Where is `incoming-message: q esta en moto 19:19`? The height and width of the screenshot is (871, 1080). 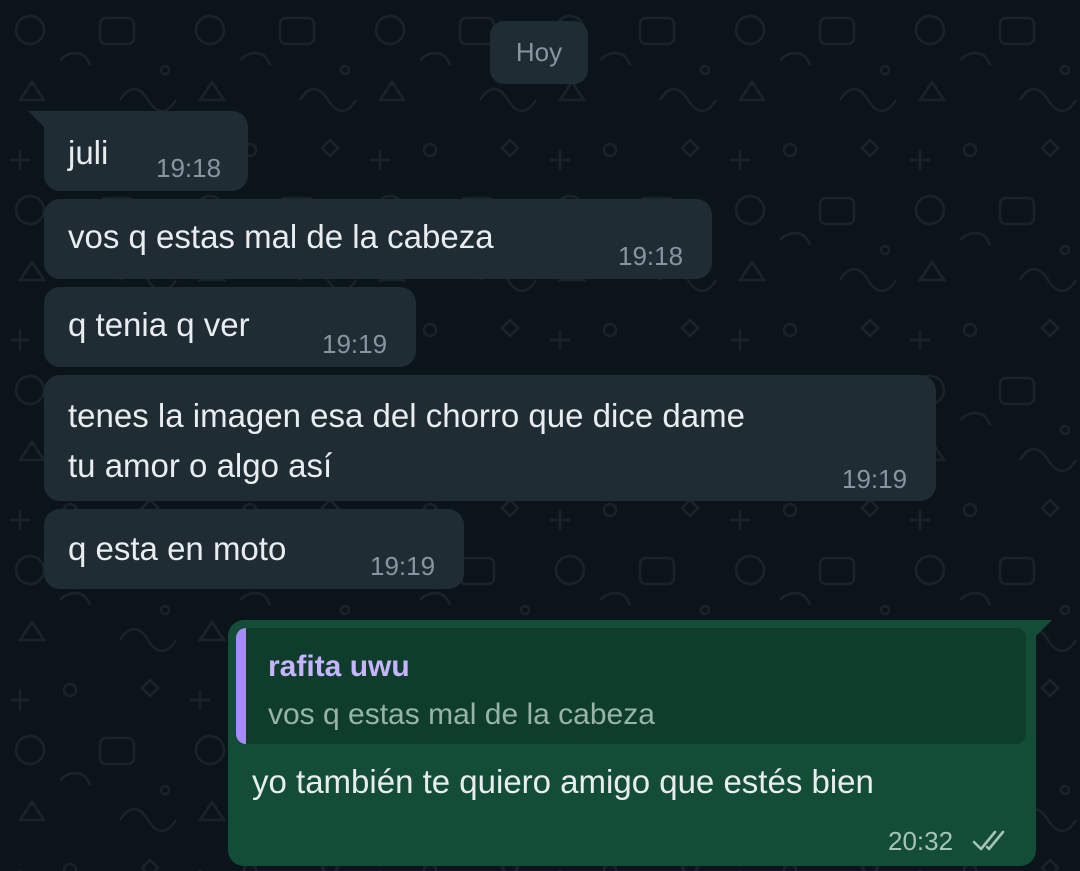 incoming-message: q esta en moto 19:19 is located at coordinates (254, 549).